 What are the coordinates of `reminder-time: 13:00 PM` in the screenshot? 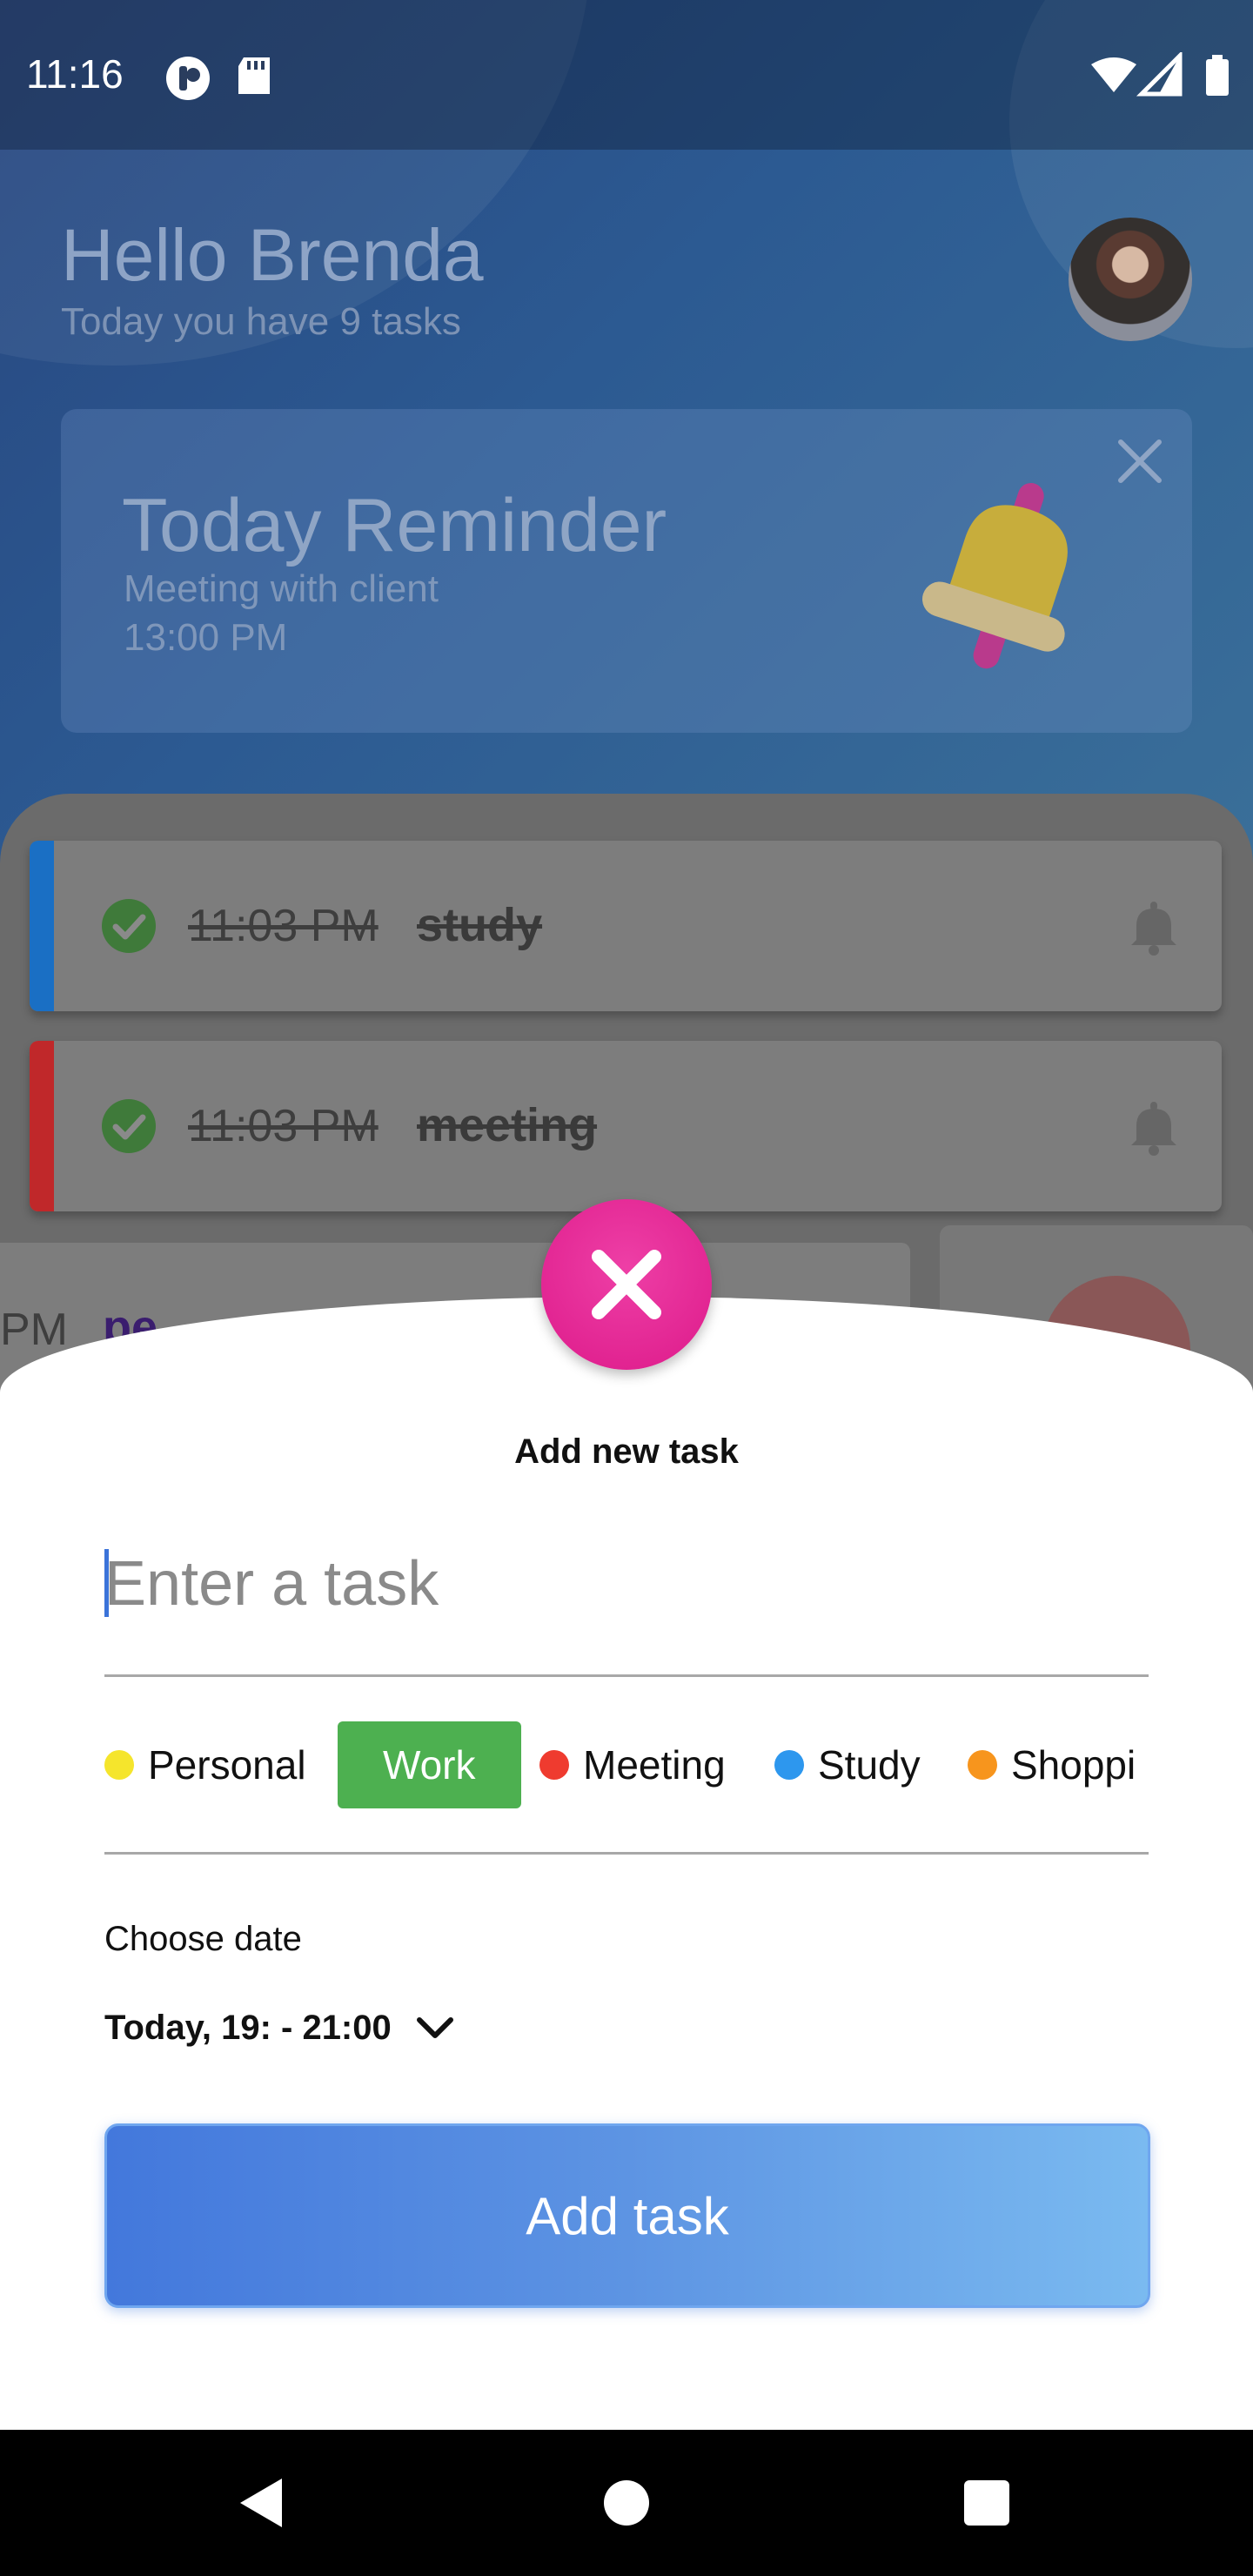 It's located at (206, 637).